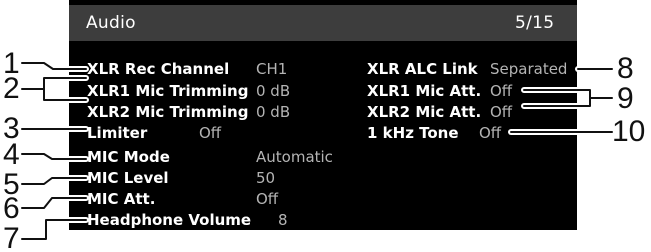 This screenshot has width=651, height=252. Describe the element at coordinates (169, 220) in the screenshot. I see `setting-label: Headphone Volume` at that location.